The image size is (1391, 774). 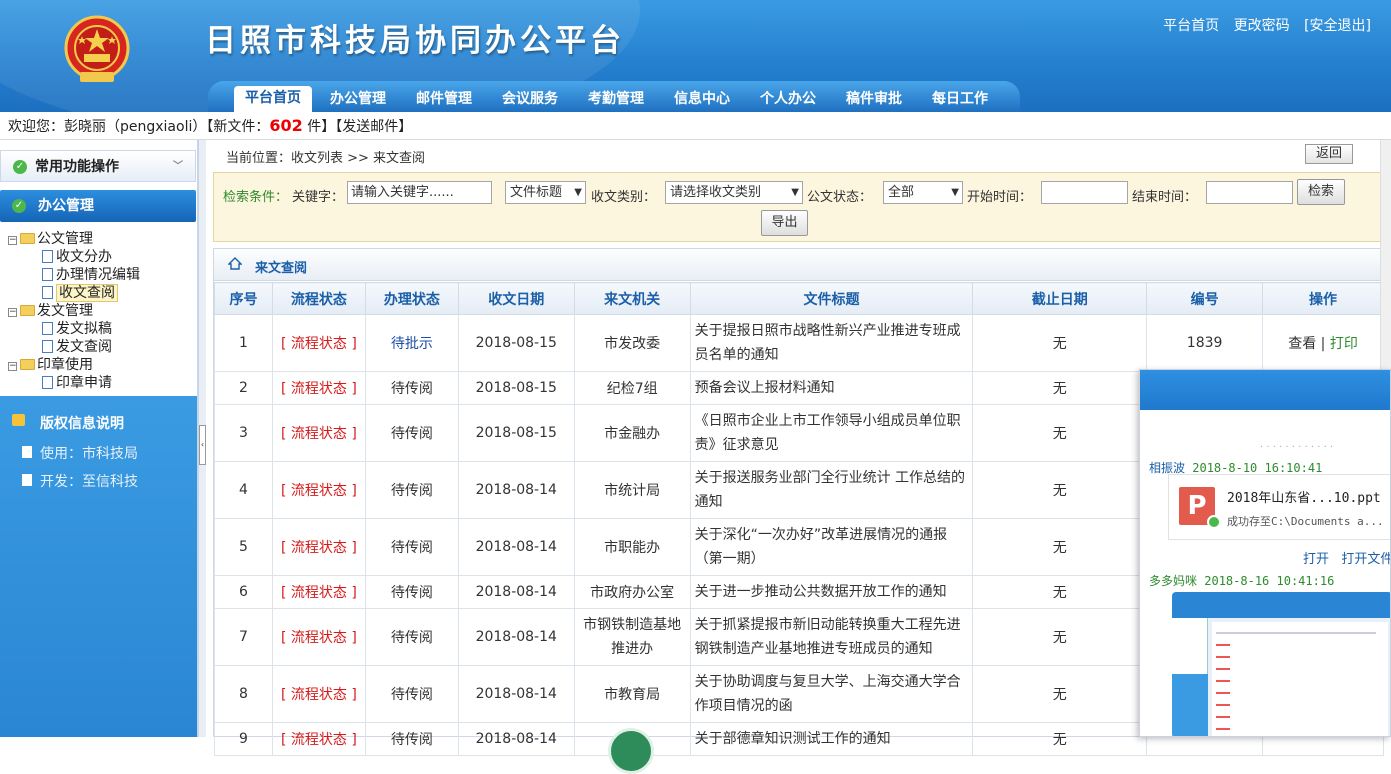 I want to click on search-label: 检索条件：, so click(x=256, y=197).